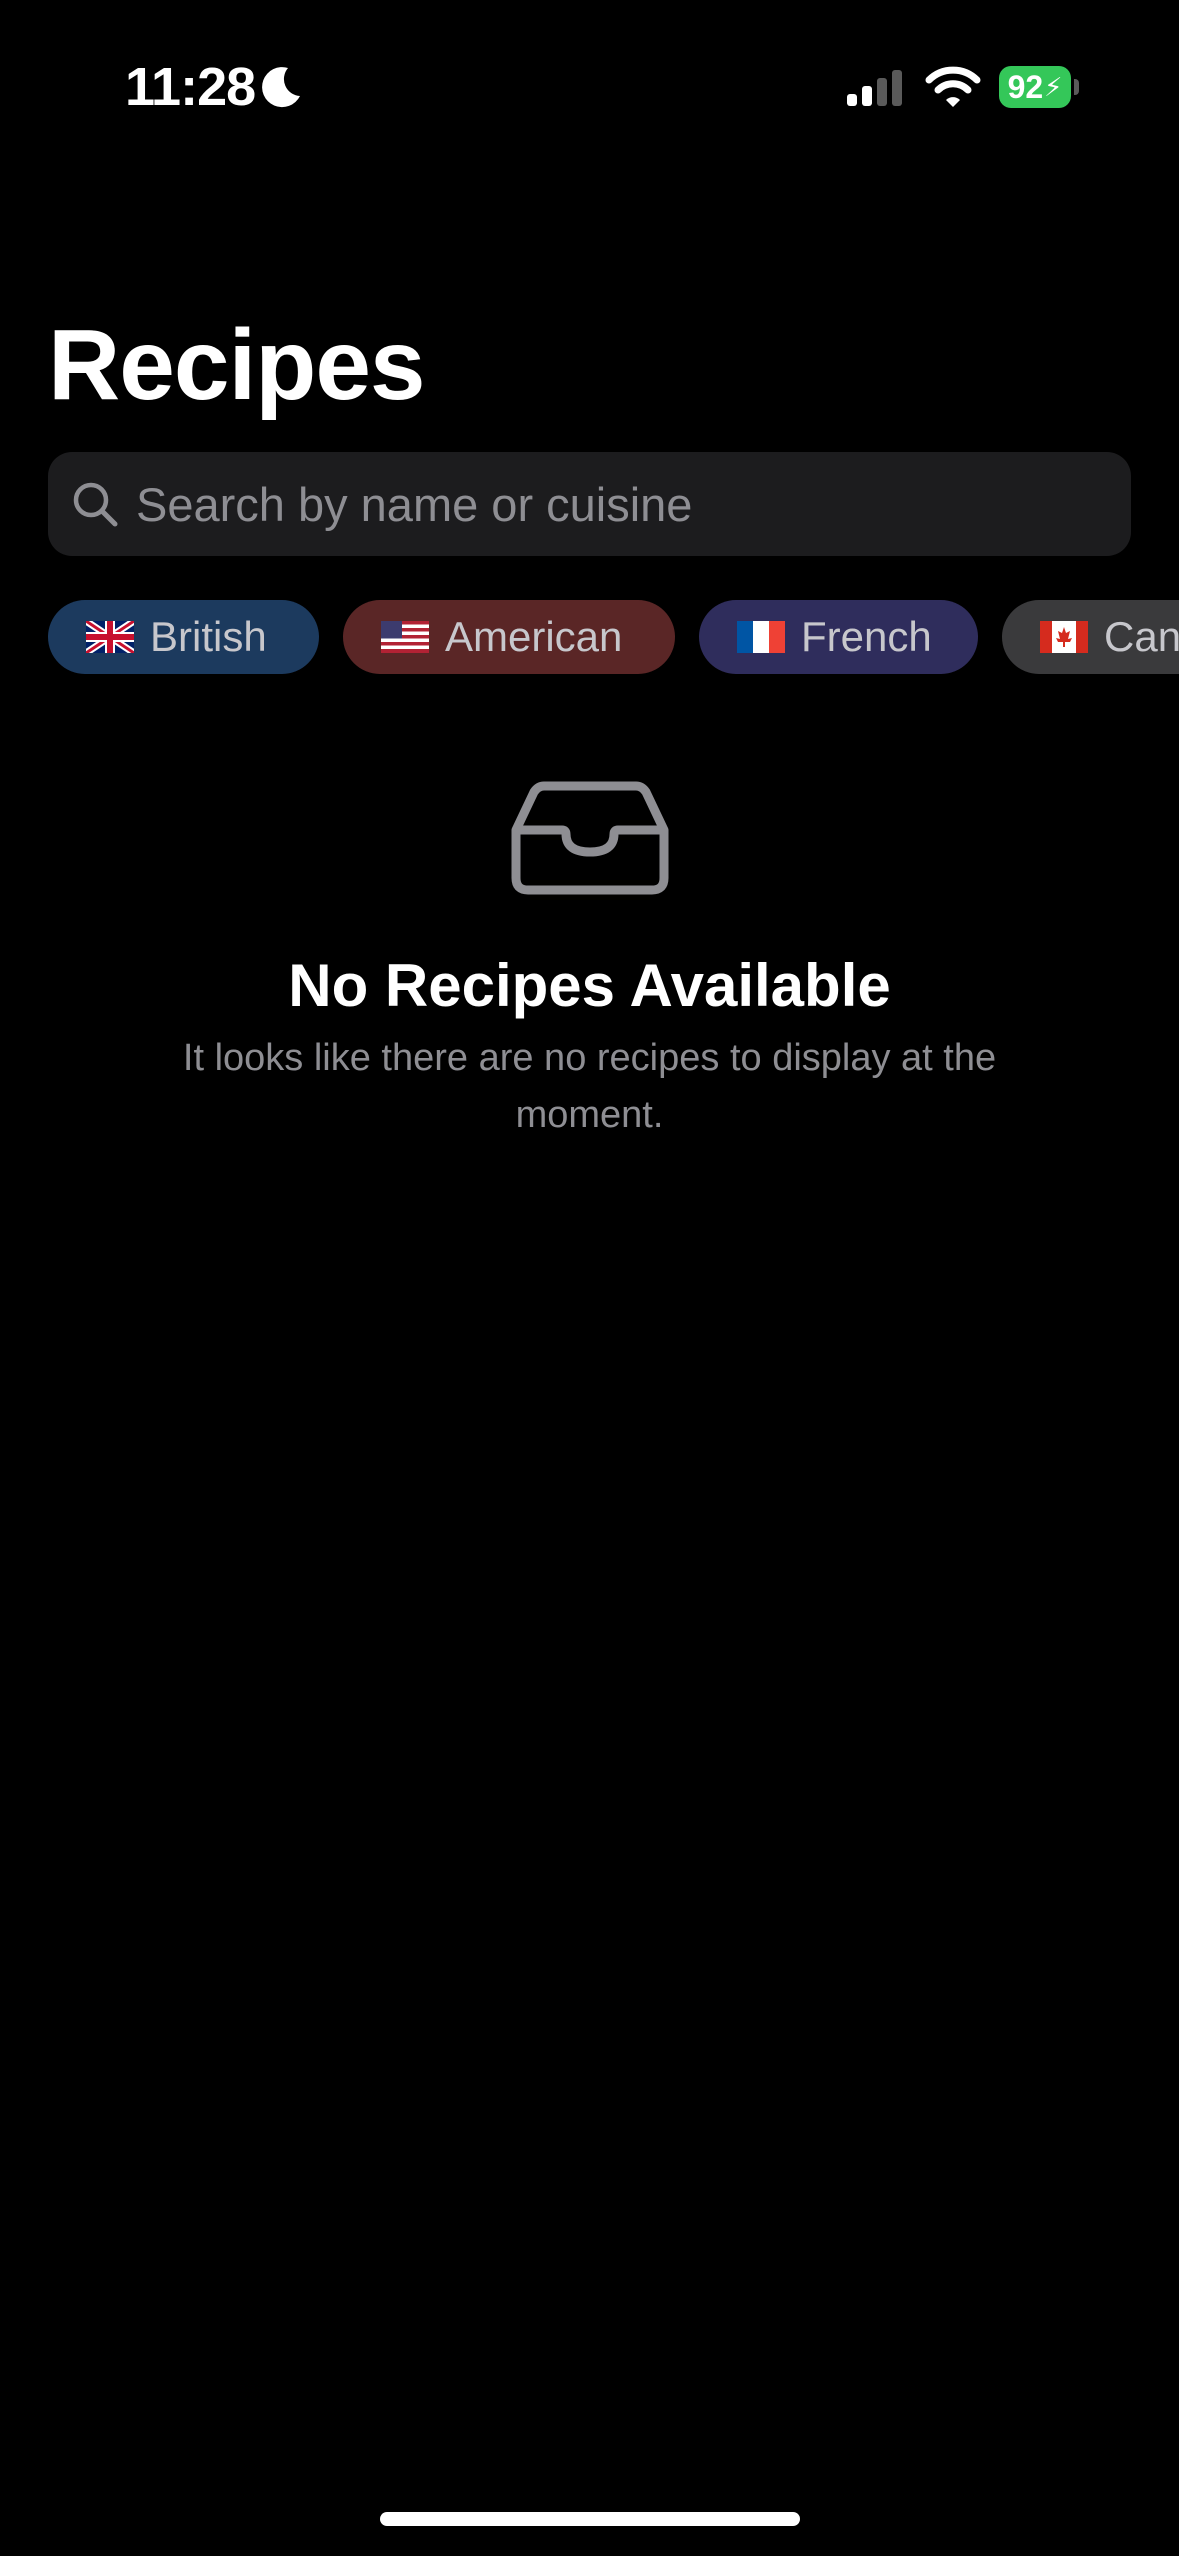  Describe the element at coordinates (95, 504) in the screenshot. I see `search-icon` at that location.